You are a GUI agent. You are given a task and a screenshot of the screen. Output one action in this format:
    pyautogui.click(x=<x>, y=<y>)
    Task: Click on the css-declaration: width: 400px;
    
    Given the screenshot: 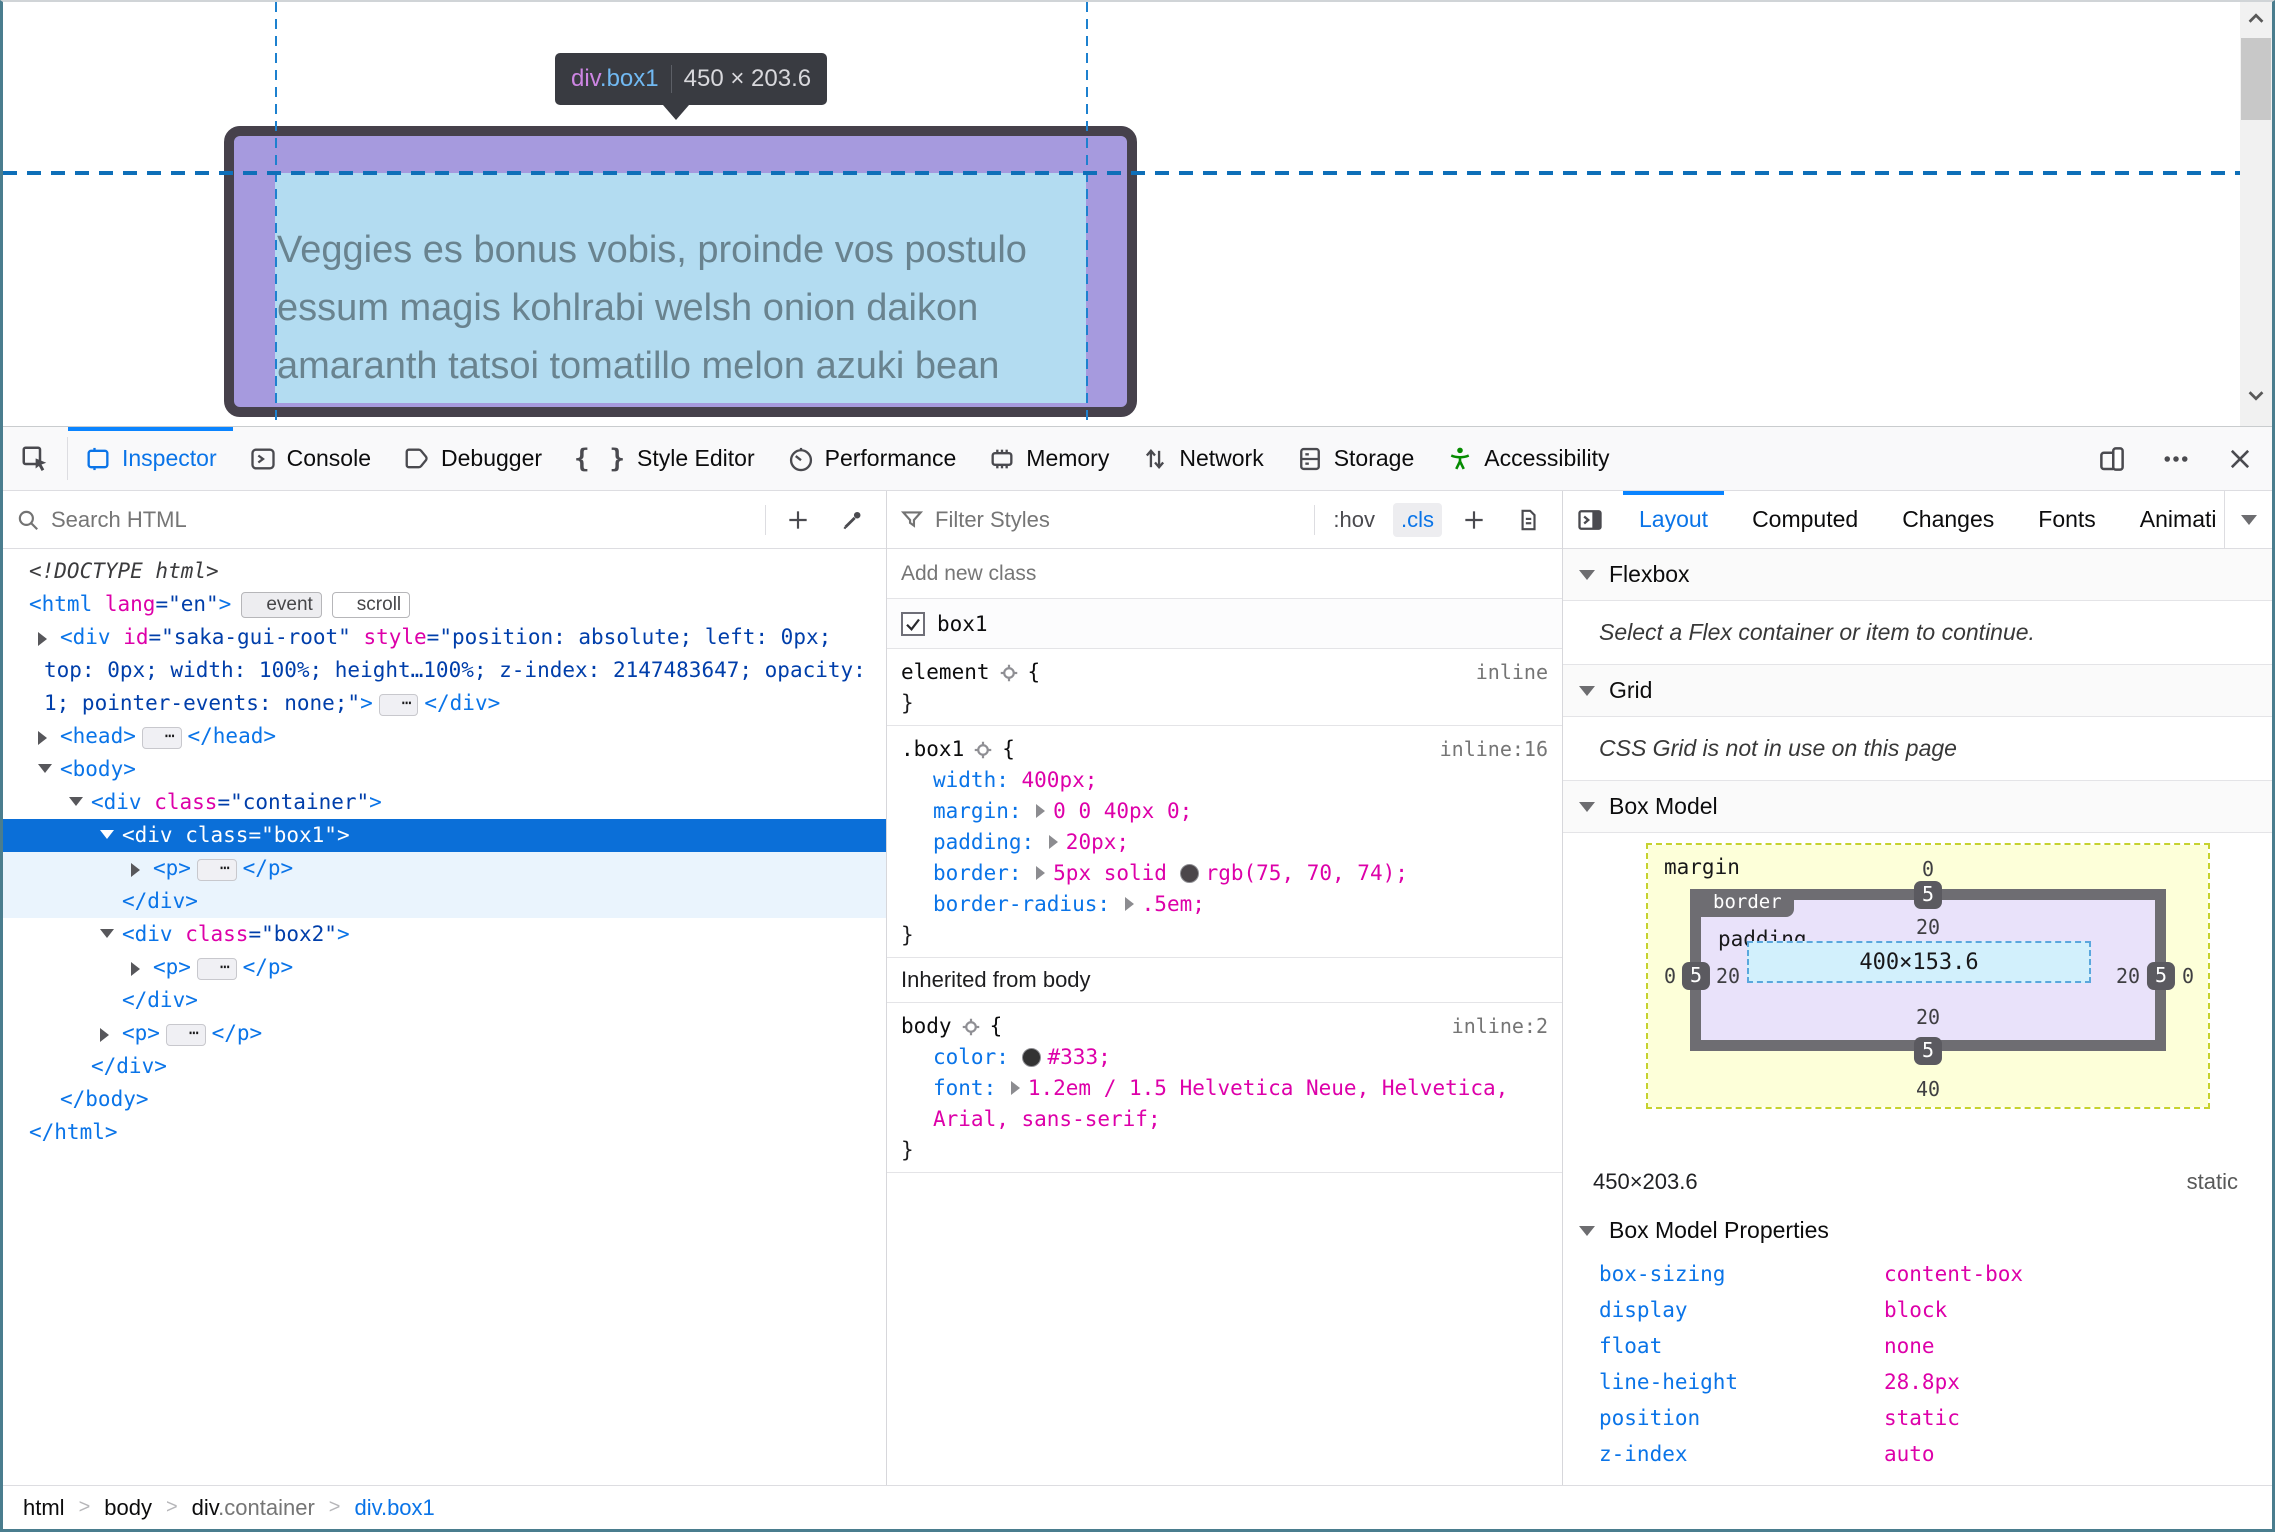 What is the action you would take?
    pyautogui.click(x=1224, y=780)
    